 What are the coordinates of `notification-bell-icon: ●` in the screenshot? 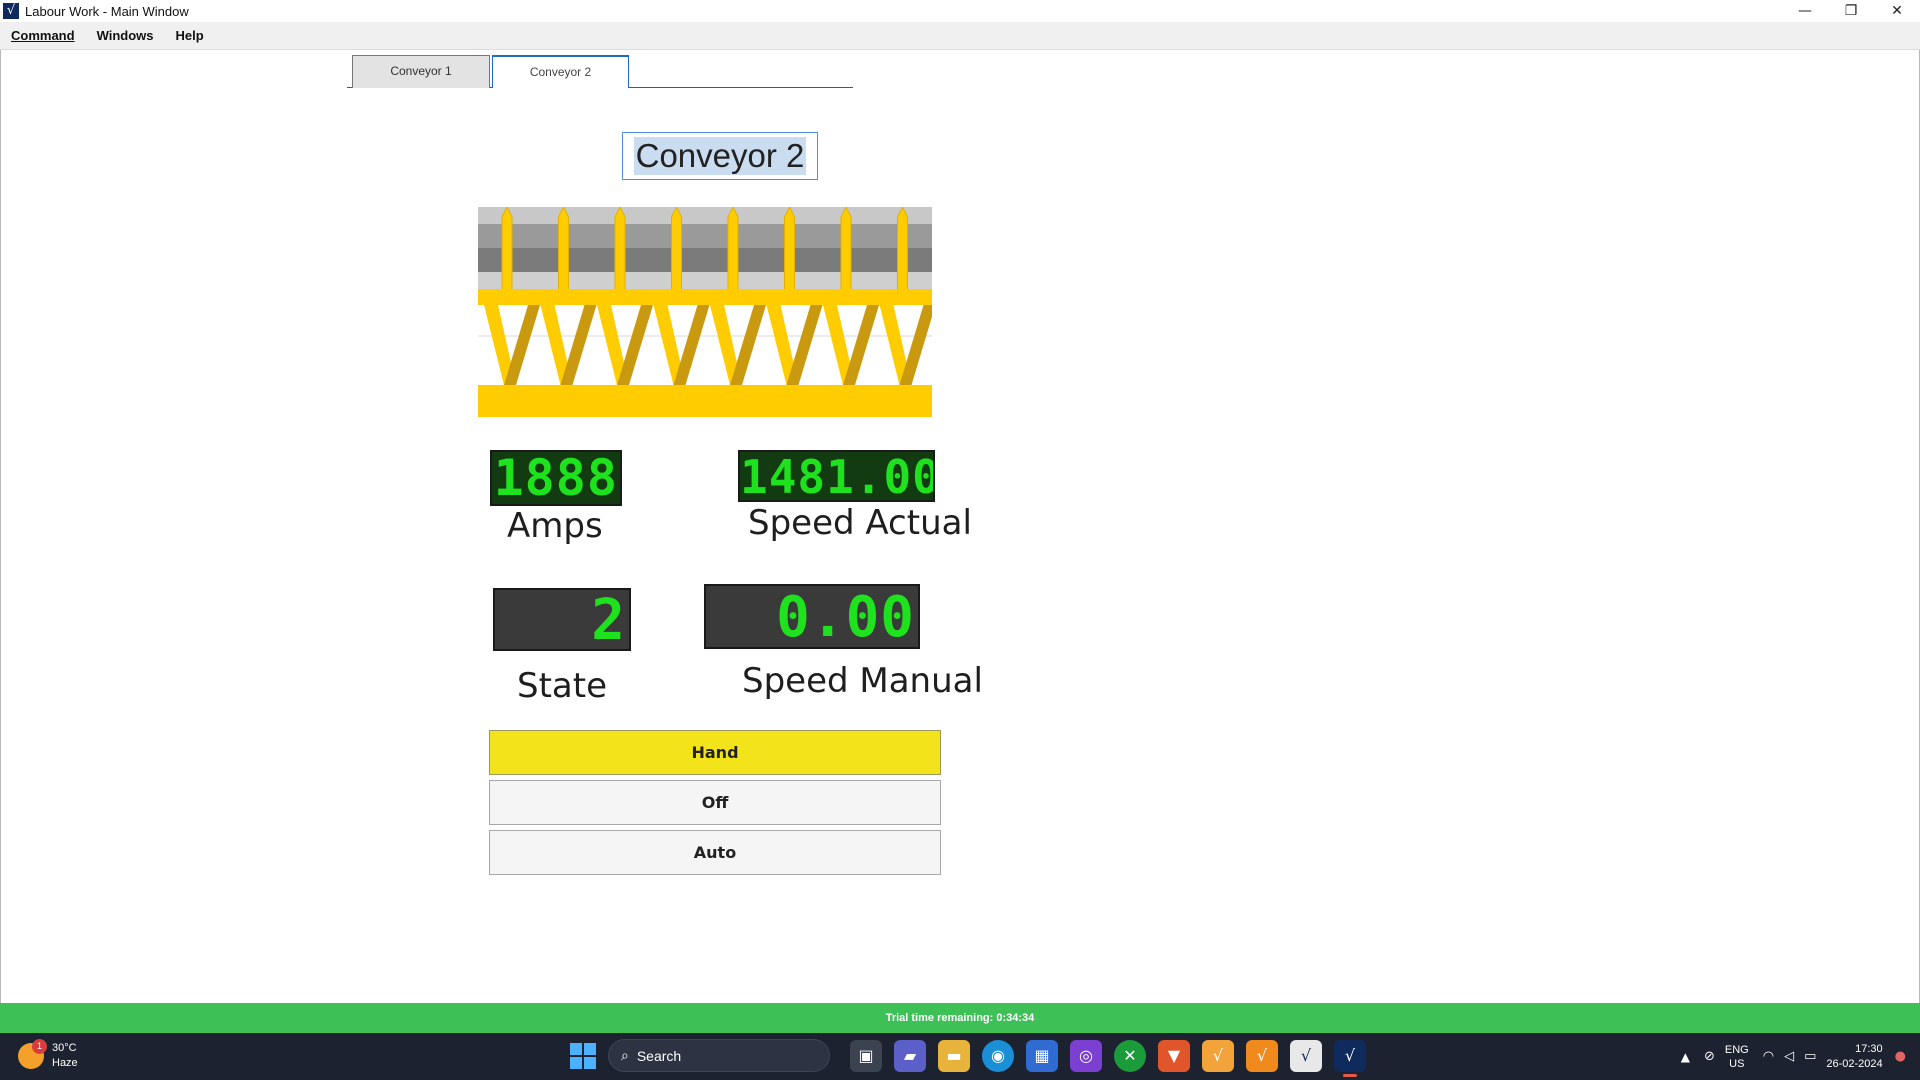 It's located at (1900, 1056).